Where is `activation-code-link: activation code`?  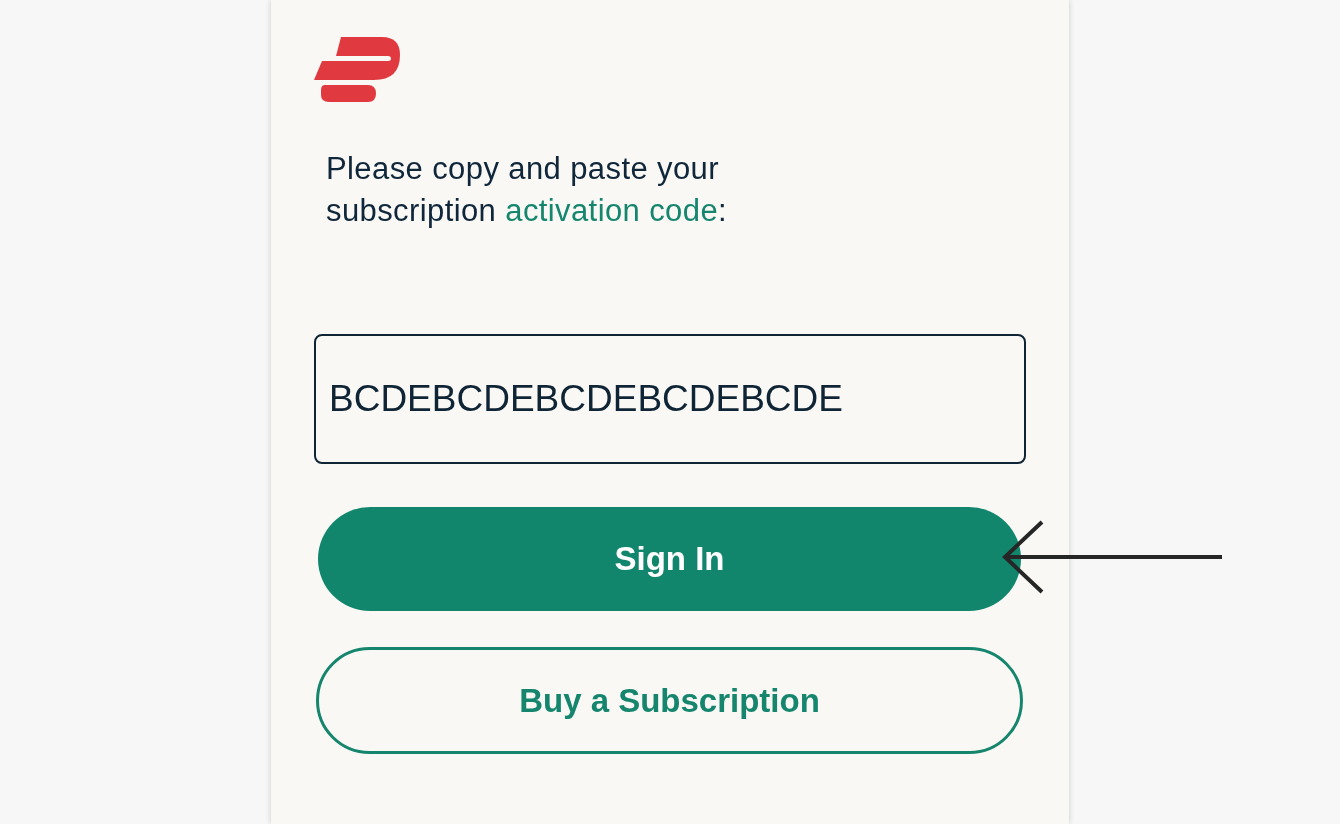 activation-code-link: activation code is located at coordinates (612, 210).